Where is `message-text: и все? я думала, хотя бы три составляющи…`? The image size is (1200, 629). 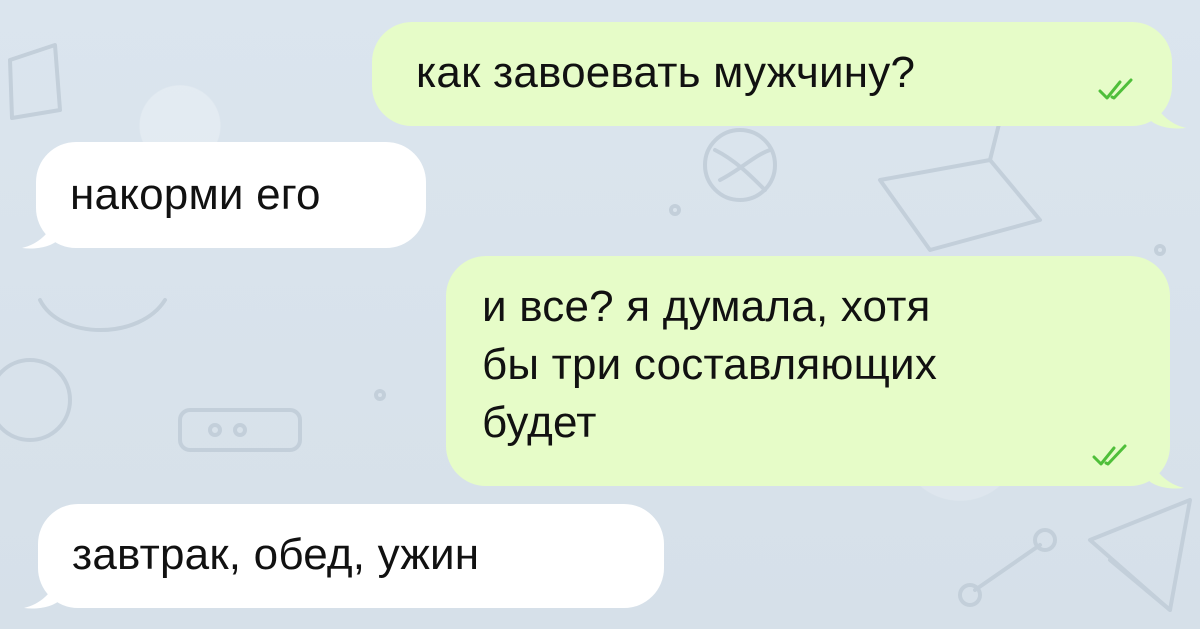
message-text: и все? я думала, хотя бы три составляющи… is located at coordinates (710, 364).